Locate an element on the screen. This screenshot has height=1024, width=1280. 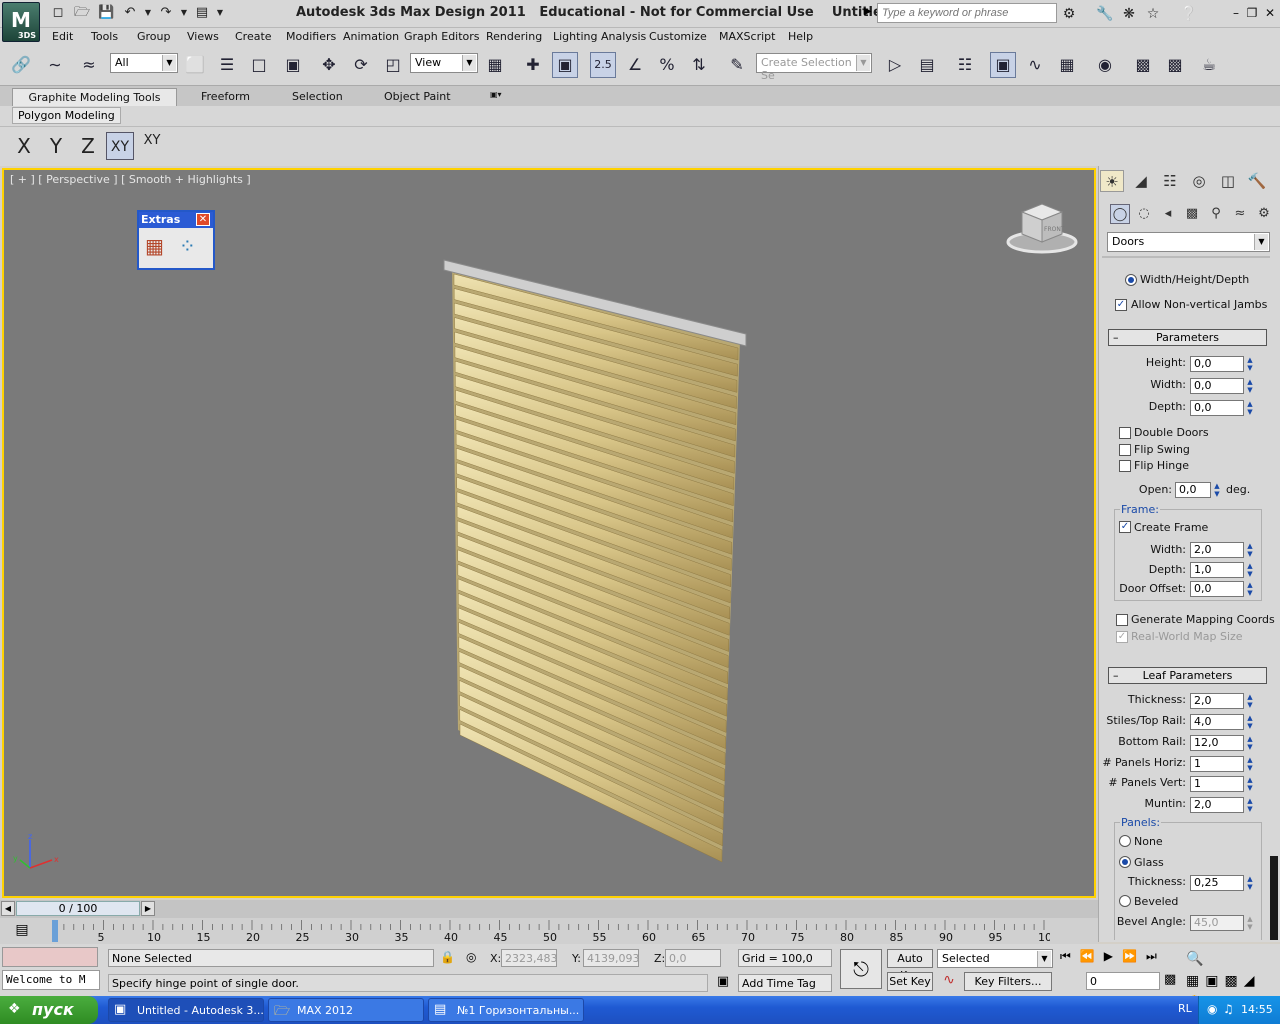
field-of-view-icon: ◢ is located at coordinates (1252, 981).